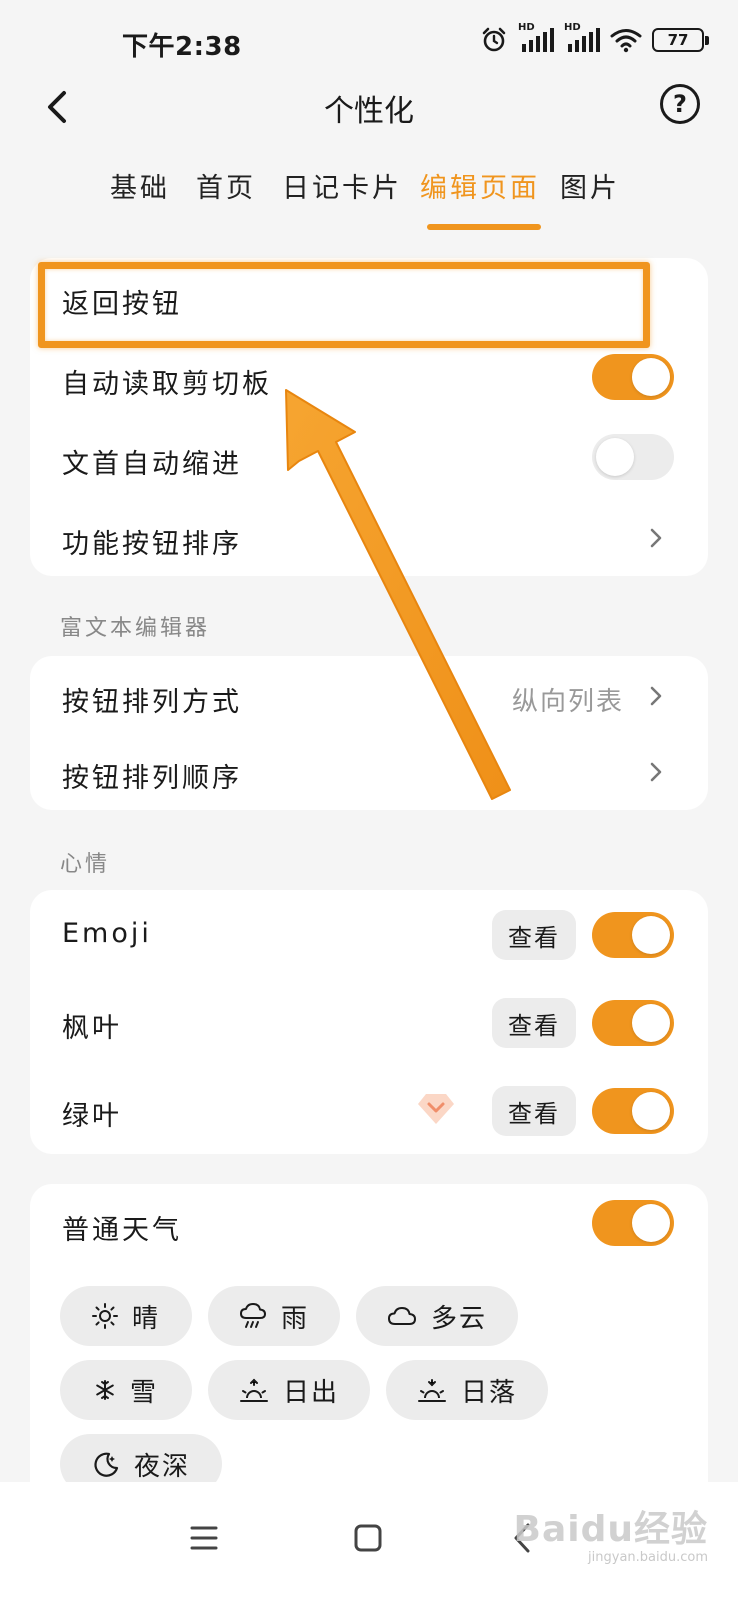 The height and width of the screenshot is (1600, 738). Describe the element at coordinates (145, 1318) in the screenshot. I see `chip-label: 晴` at that location.